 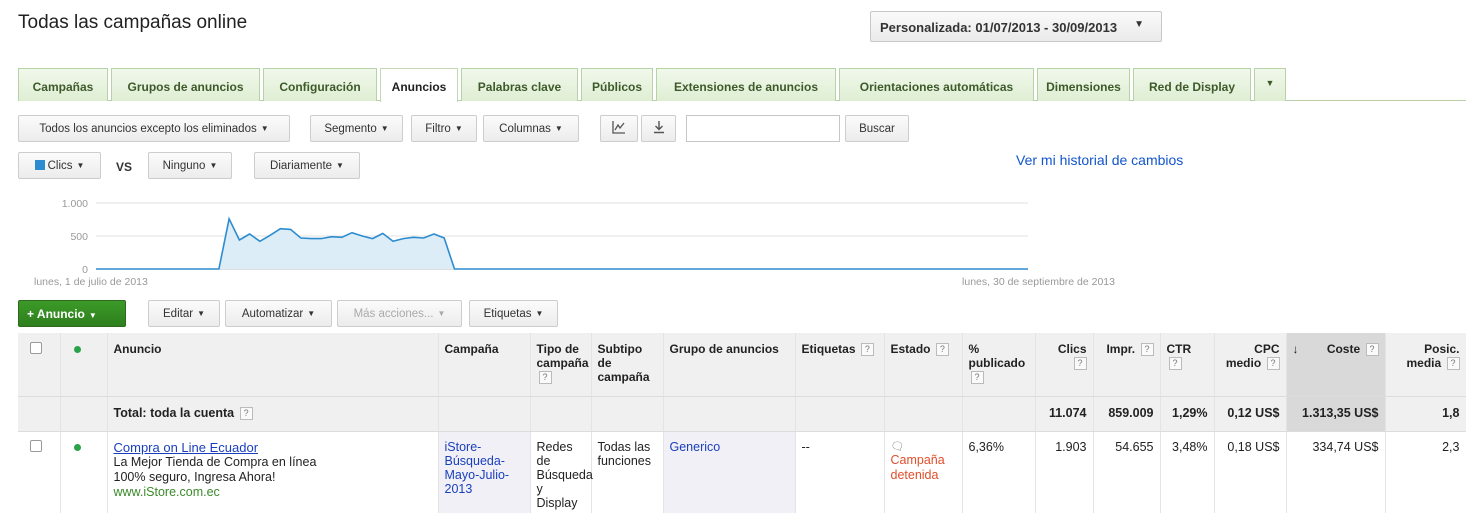 What do you see at coordinates (1064, 472) in the screenshot?
I see `clicks-cell: 1.903` at bounding box center [1064, 472].